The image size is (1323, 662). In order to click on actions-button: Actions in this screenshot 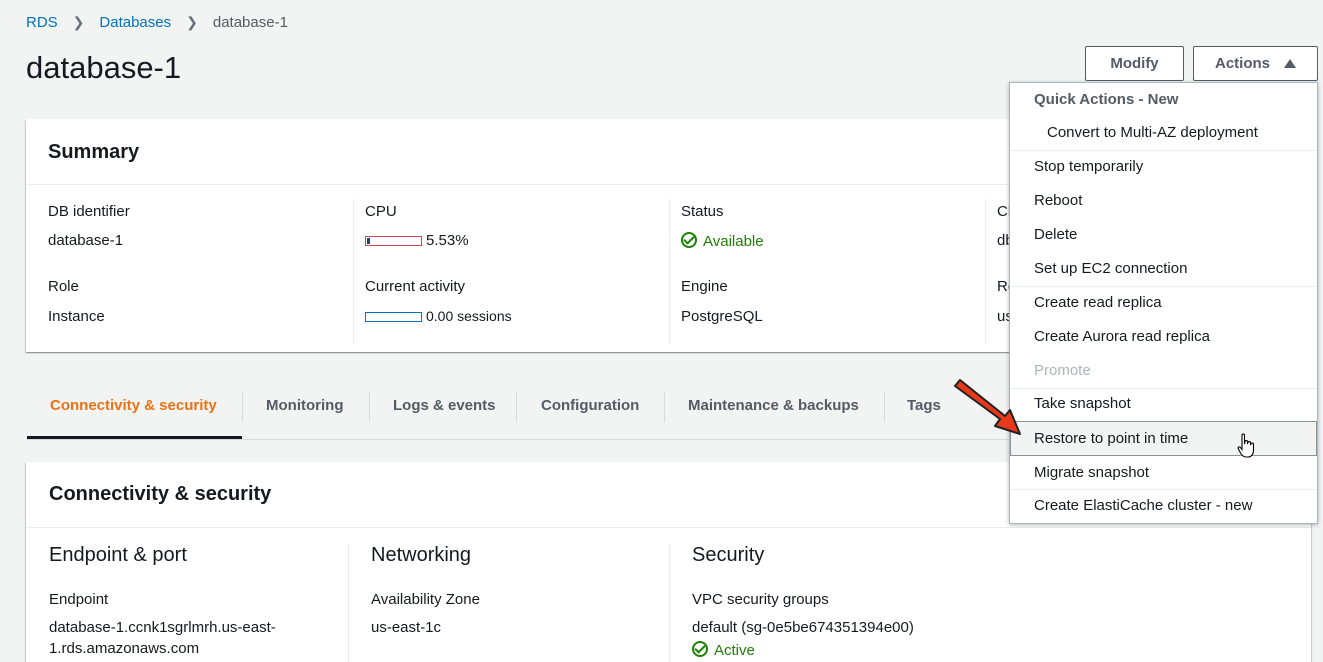, I will do `click(1255, 63)`.